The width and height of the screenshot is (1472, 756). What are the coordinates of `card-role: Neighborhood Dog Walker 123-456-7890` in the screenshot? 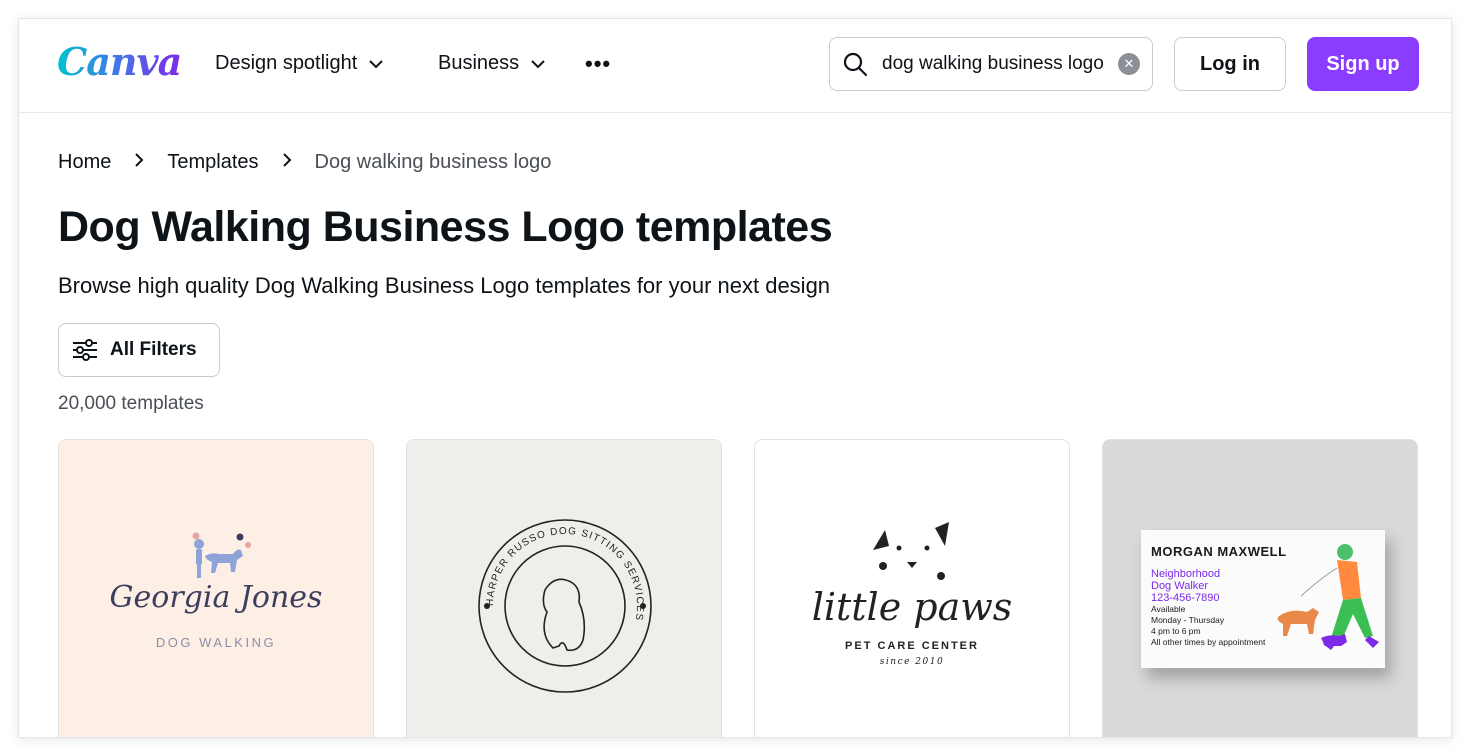 It's located at (1185, 586).